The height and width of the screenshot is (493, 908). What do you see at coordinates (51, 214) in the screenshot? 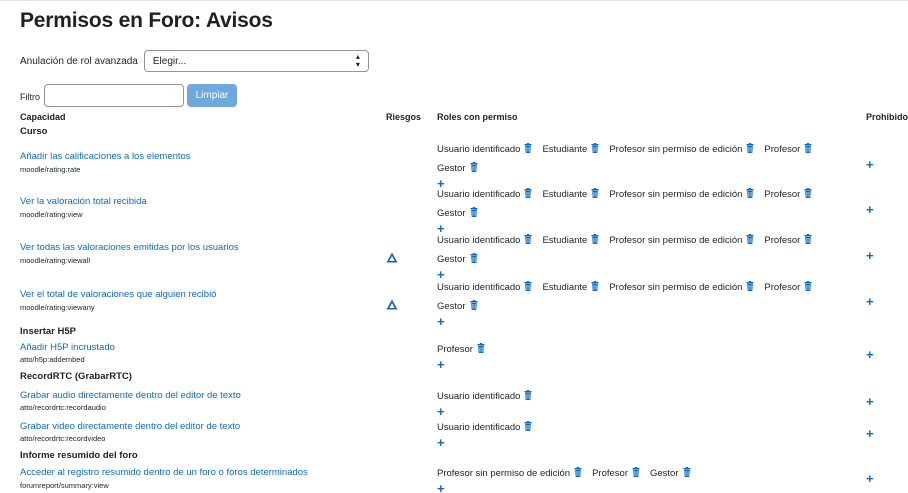
I see `capability-code: moodle/rating:view` at bounding box center [51, 214].